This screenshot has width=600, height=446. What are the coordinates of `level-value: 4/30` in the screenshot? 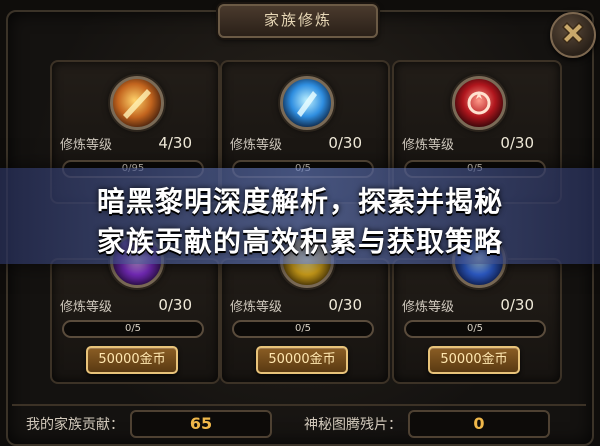 It's located at (175, 143).